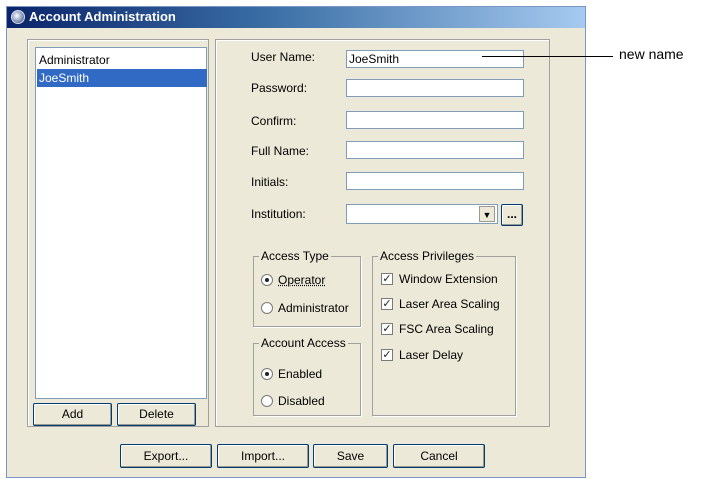  What do you see at coordinates (279, 88) in the screenshot?
I see `password-label: Password:` at bounding box center [279, 88].